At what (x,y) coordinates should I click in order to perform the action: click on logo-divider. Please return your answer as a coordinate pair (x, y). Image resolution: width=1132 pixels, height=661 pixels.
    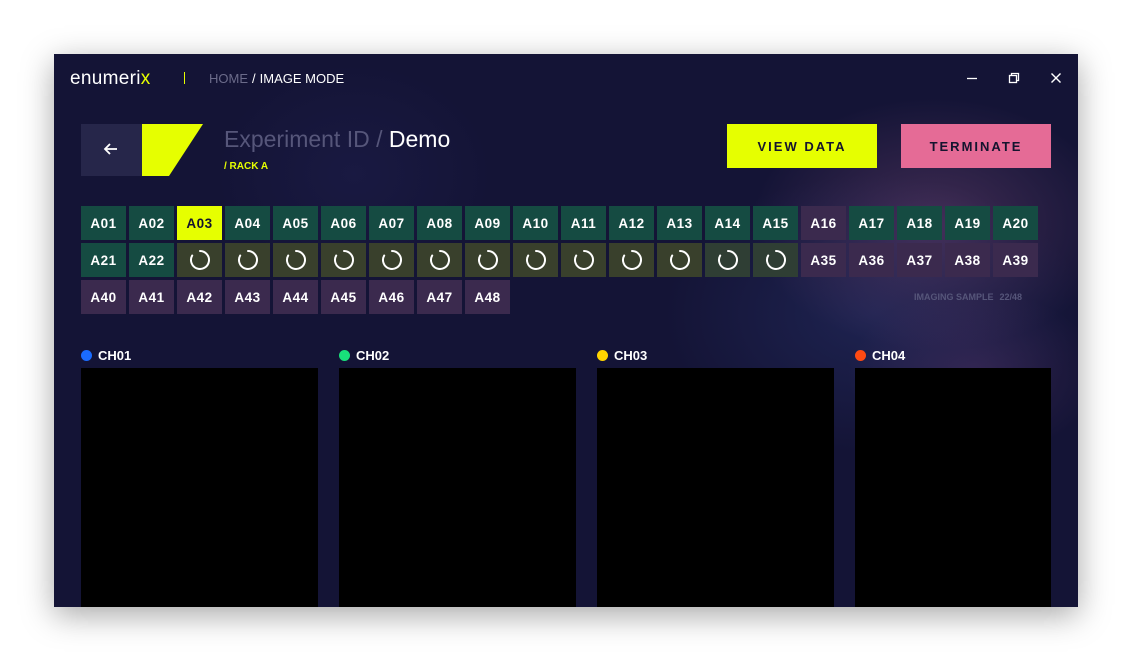
    Looking at the image, I should click on (184, 78).